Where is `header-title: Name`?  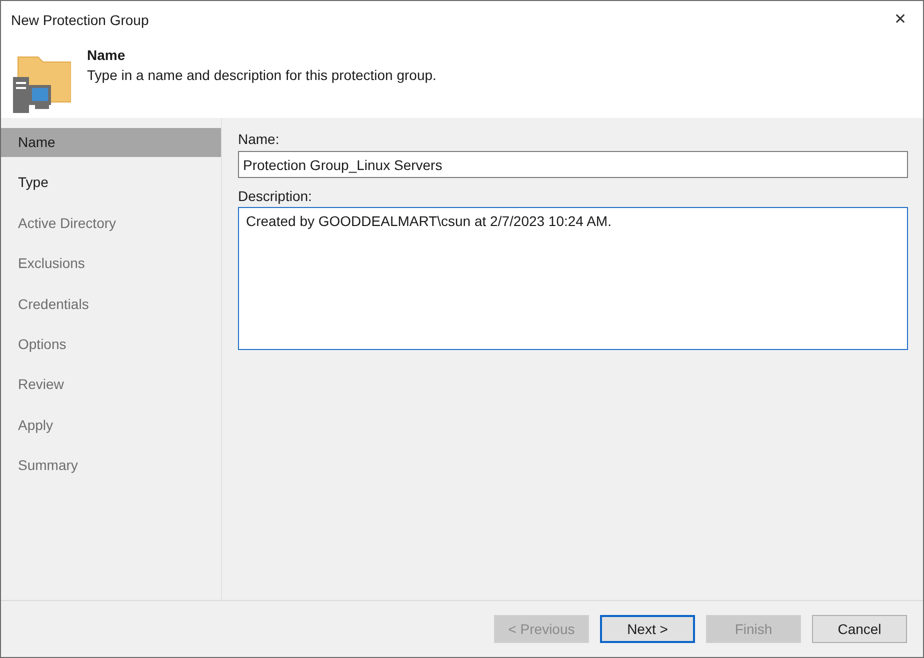 header-title: Name is located at coordinates (106, 55).